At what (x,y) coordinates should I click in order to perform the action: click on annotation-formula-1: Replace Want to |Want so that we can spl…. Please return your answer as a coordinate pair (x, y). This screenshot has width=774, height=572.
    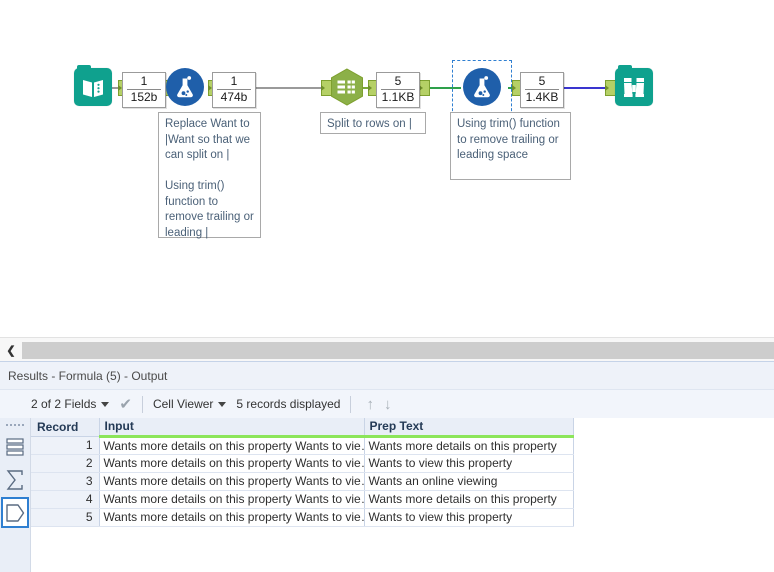
    Looking at the image, I should click on (209, 175).